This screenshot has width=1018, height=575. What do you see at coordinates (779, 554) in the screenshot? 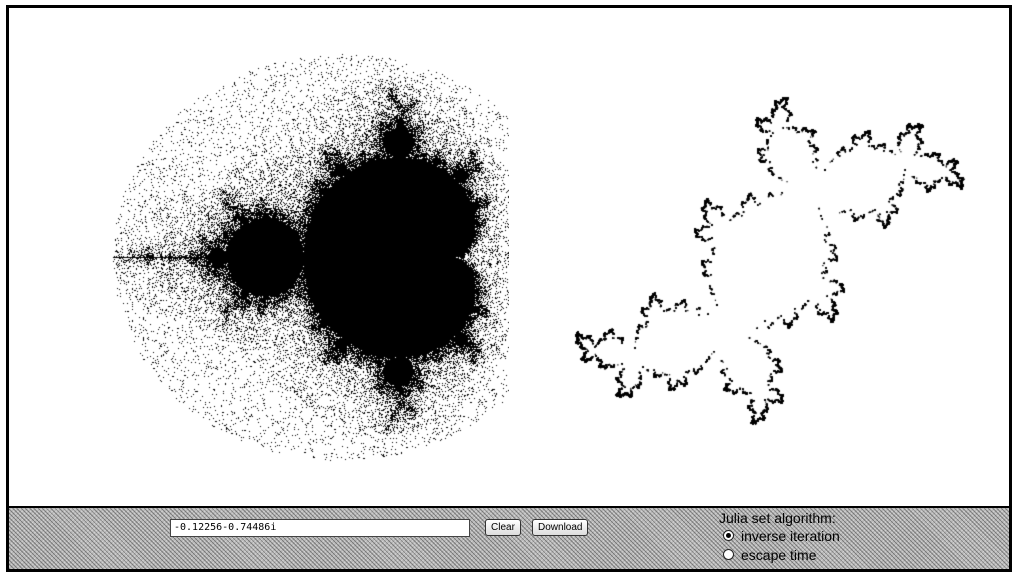
I see `escape-time-label: escape time` at bounding box center [779, 554].